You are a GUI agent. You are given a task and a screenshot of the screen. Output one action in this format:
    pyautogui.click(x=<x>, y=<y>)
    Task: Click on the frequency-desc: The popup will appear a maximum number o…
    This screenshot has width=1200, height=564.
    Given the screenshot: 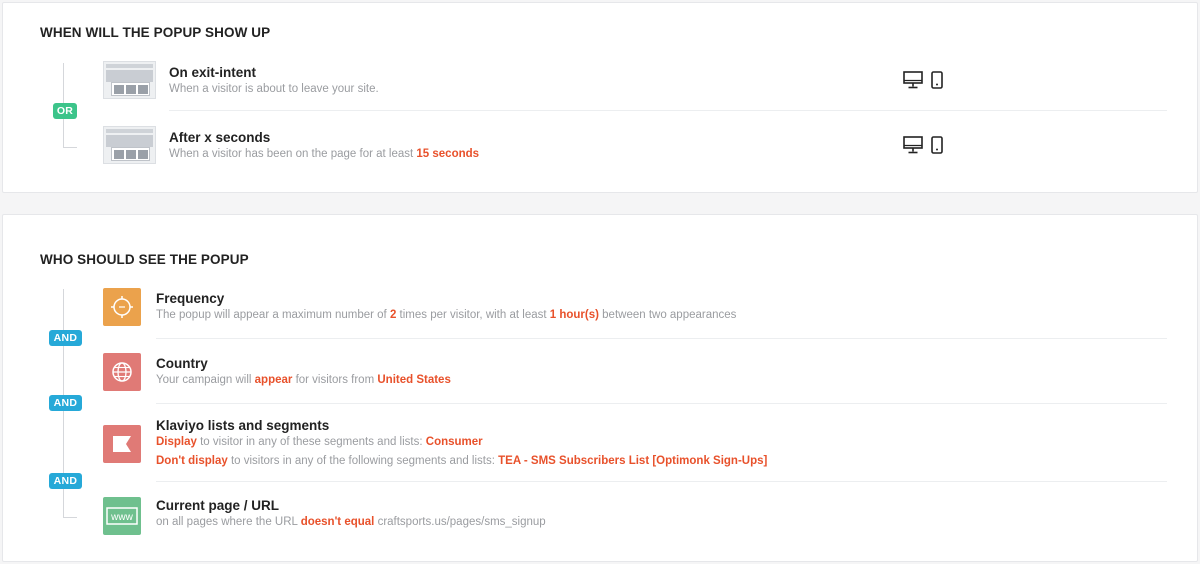 What is the action you would take?
    pyautogui.click(x=661, y=315)
    